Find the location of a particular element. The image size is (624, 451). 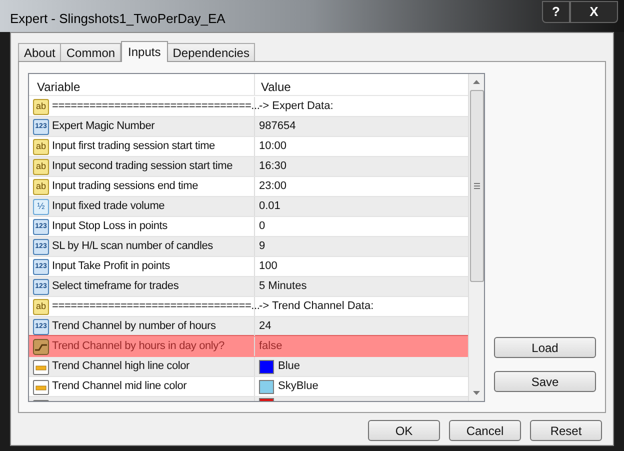

table-cell: -> Trend Channel Data: is located at coordinates (316, 306).